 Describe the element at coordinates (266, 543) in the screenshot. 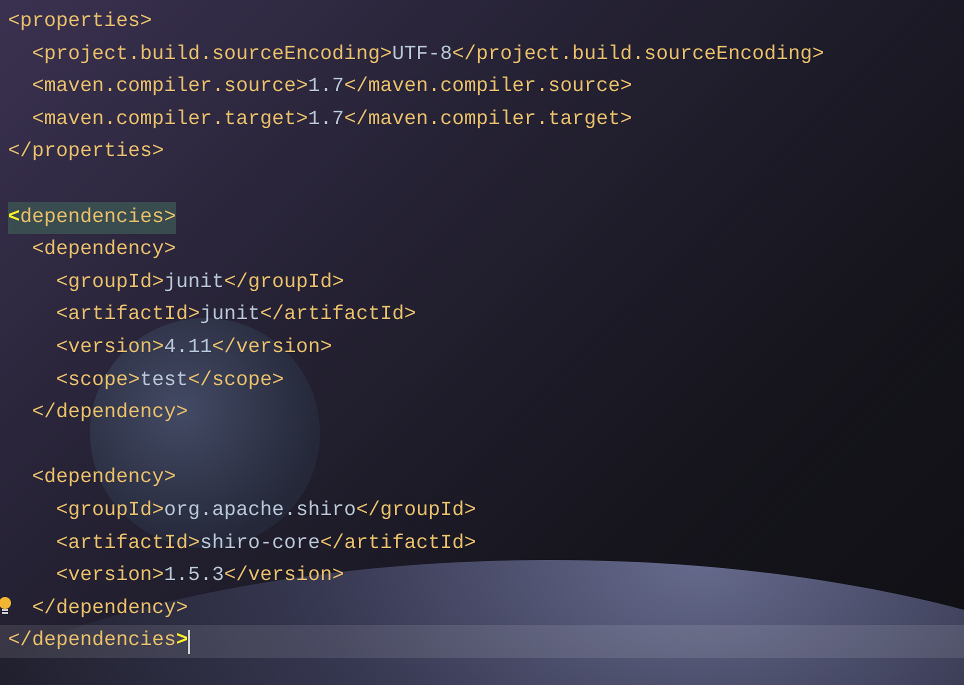

I see `code-line: <artifactId>shiro-core</artifactId>` at that location.